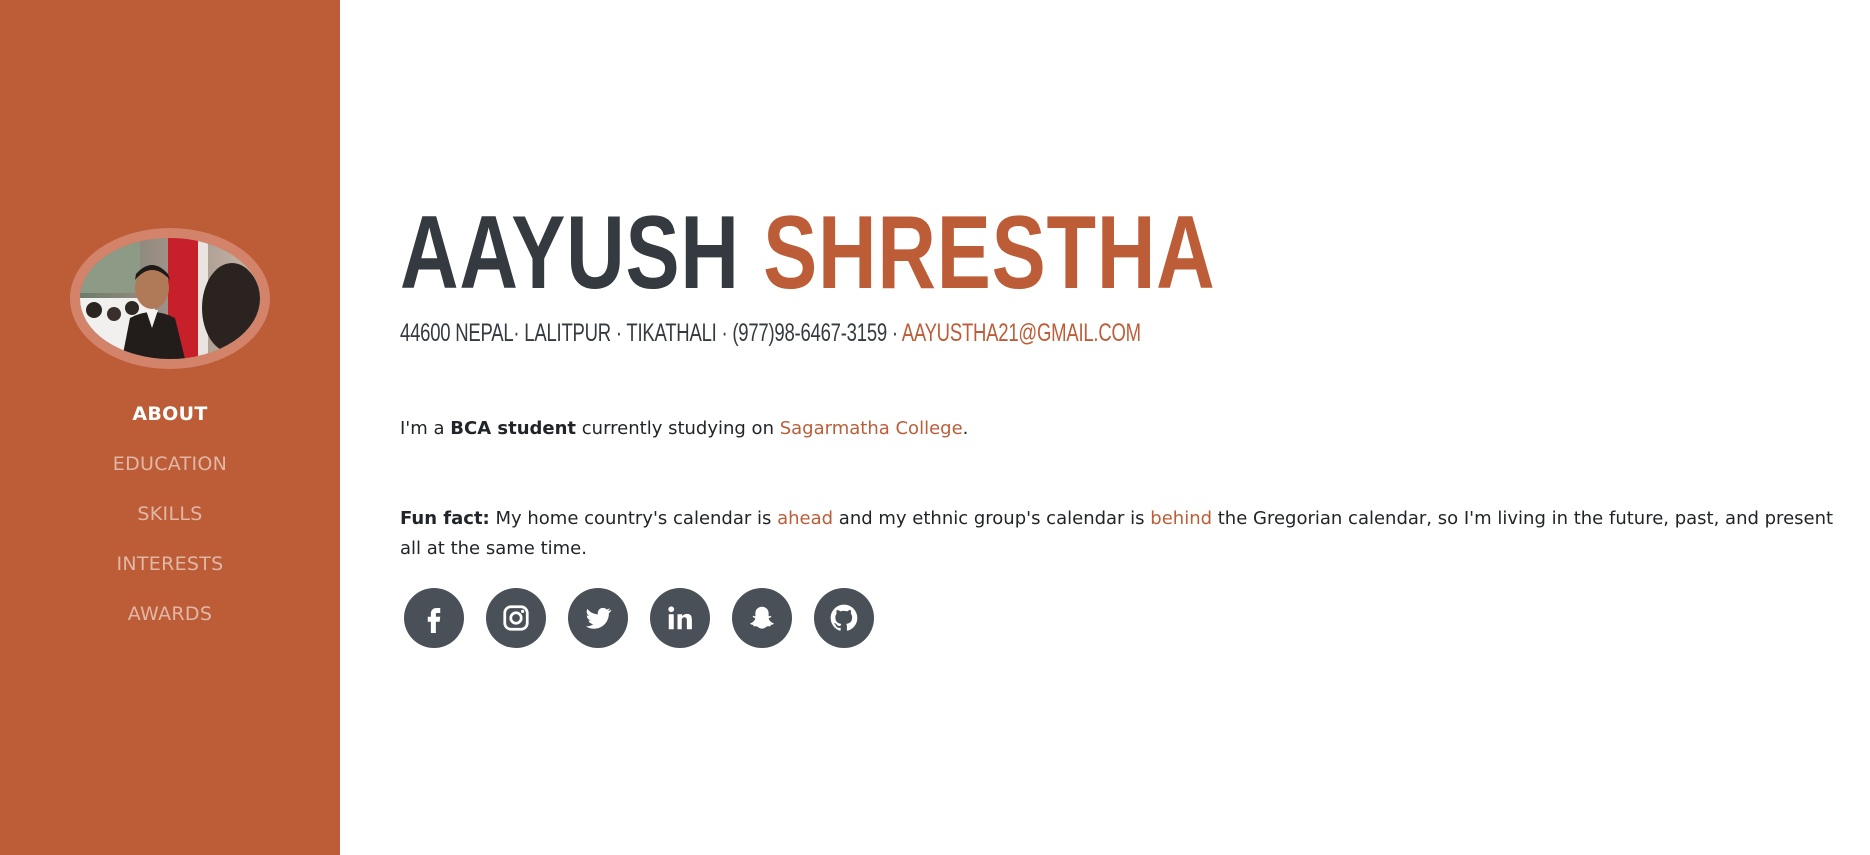 This screenshot has width=1870, height=855. I want to click on avatar, so click(170, 298).